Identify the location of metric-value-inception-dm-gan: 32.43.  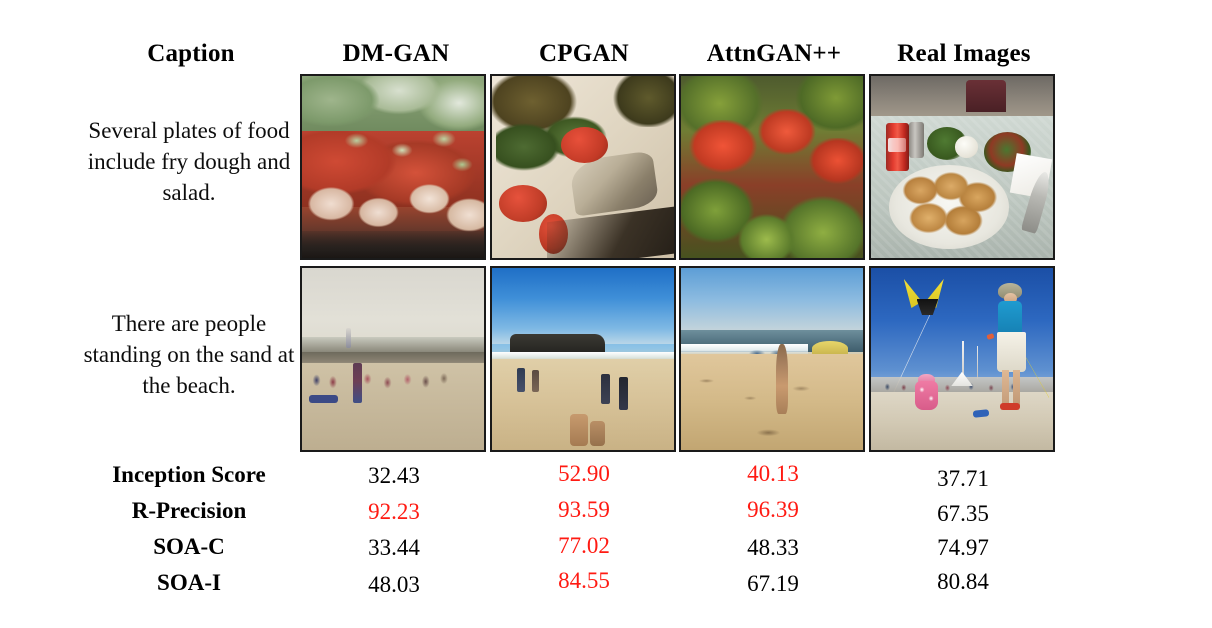
(394, 475).